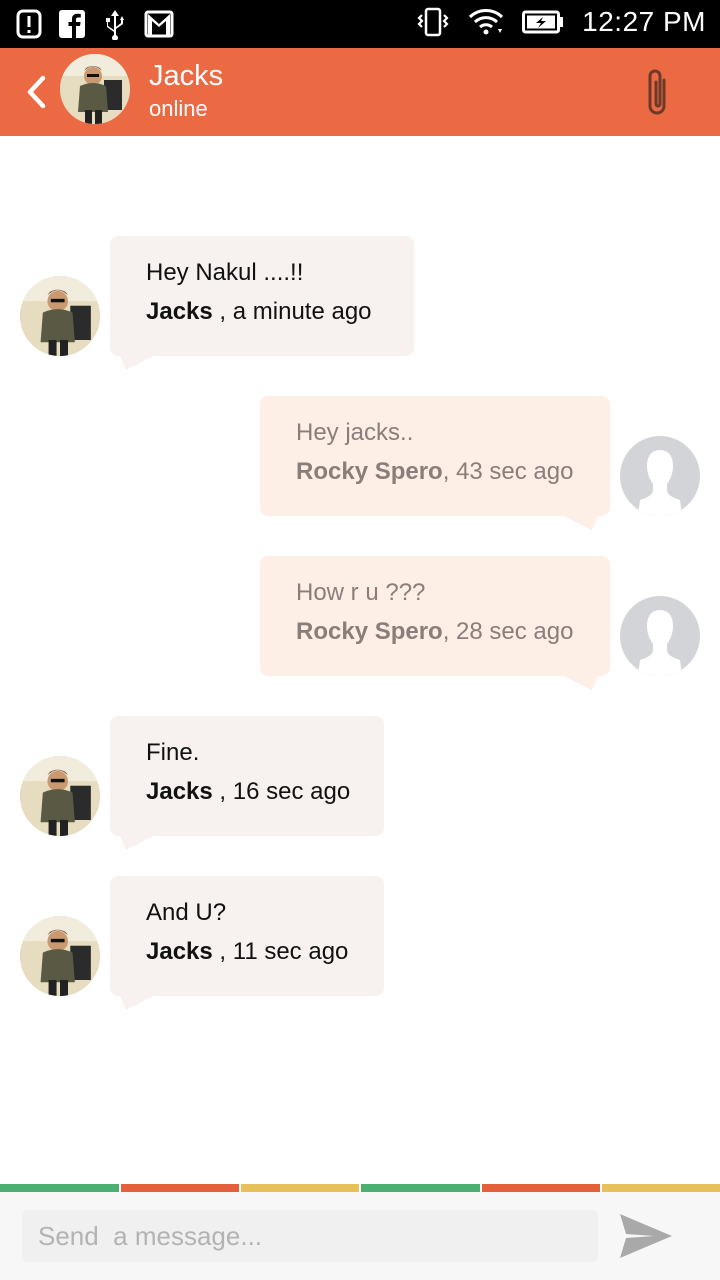 The width and height of the screenshot is (720, 1280). What do you see at coordinates (186, 76) in the screenshot?
I see `contact-name: Jacks` at bounding box center [186, 76].